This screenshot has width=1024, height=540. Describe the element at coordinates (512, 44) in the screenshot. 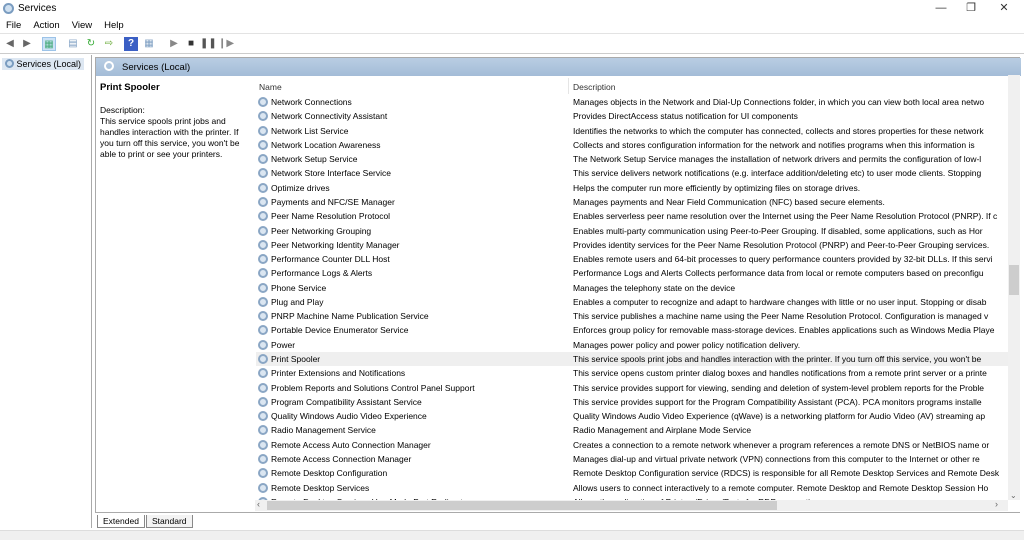

I see `toolbar: ◀ ▶ ▦ ▤ ↻ ⇨ ? ▦ ▶ ■ ❚❚ ❙▶` at that location.